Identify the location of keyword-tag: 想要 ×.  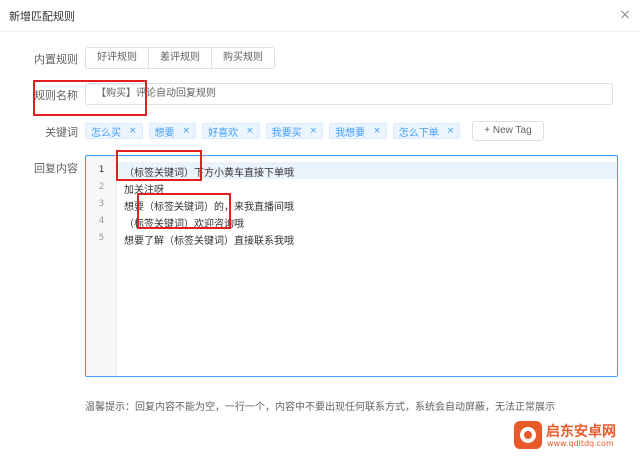
(172, 131).